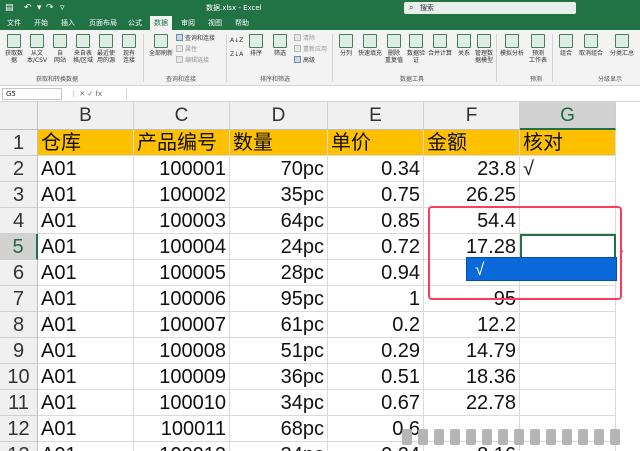 The width and height of the screenshot is (640, 451). I want to click on cell-f2: 23.8, so click(472, 169).